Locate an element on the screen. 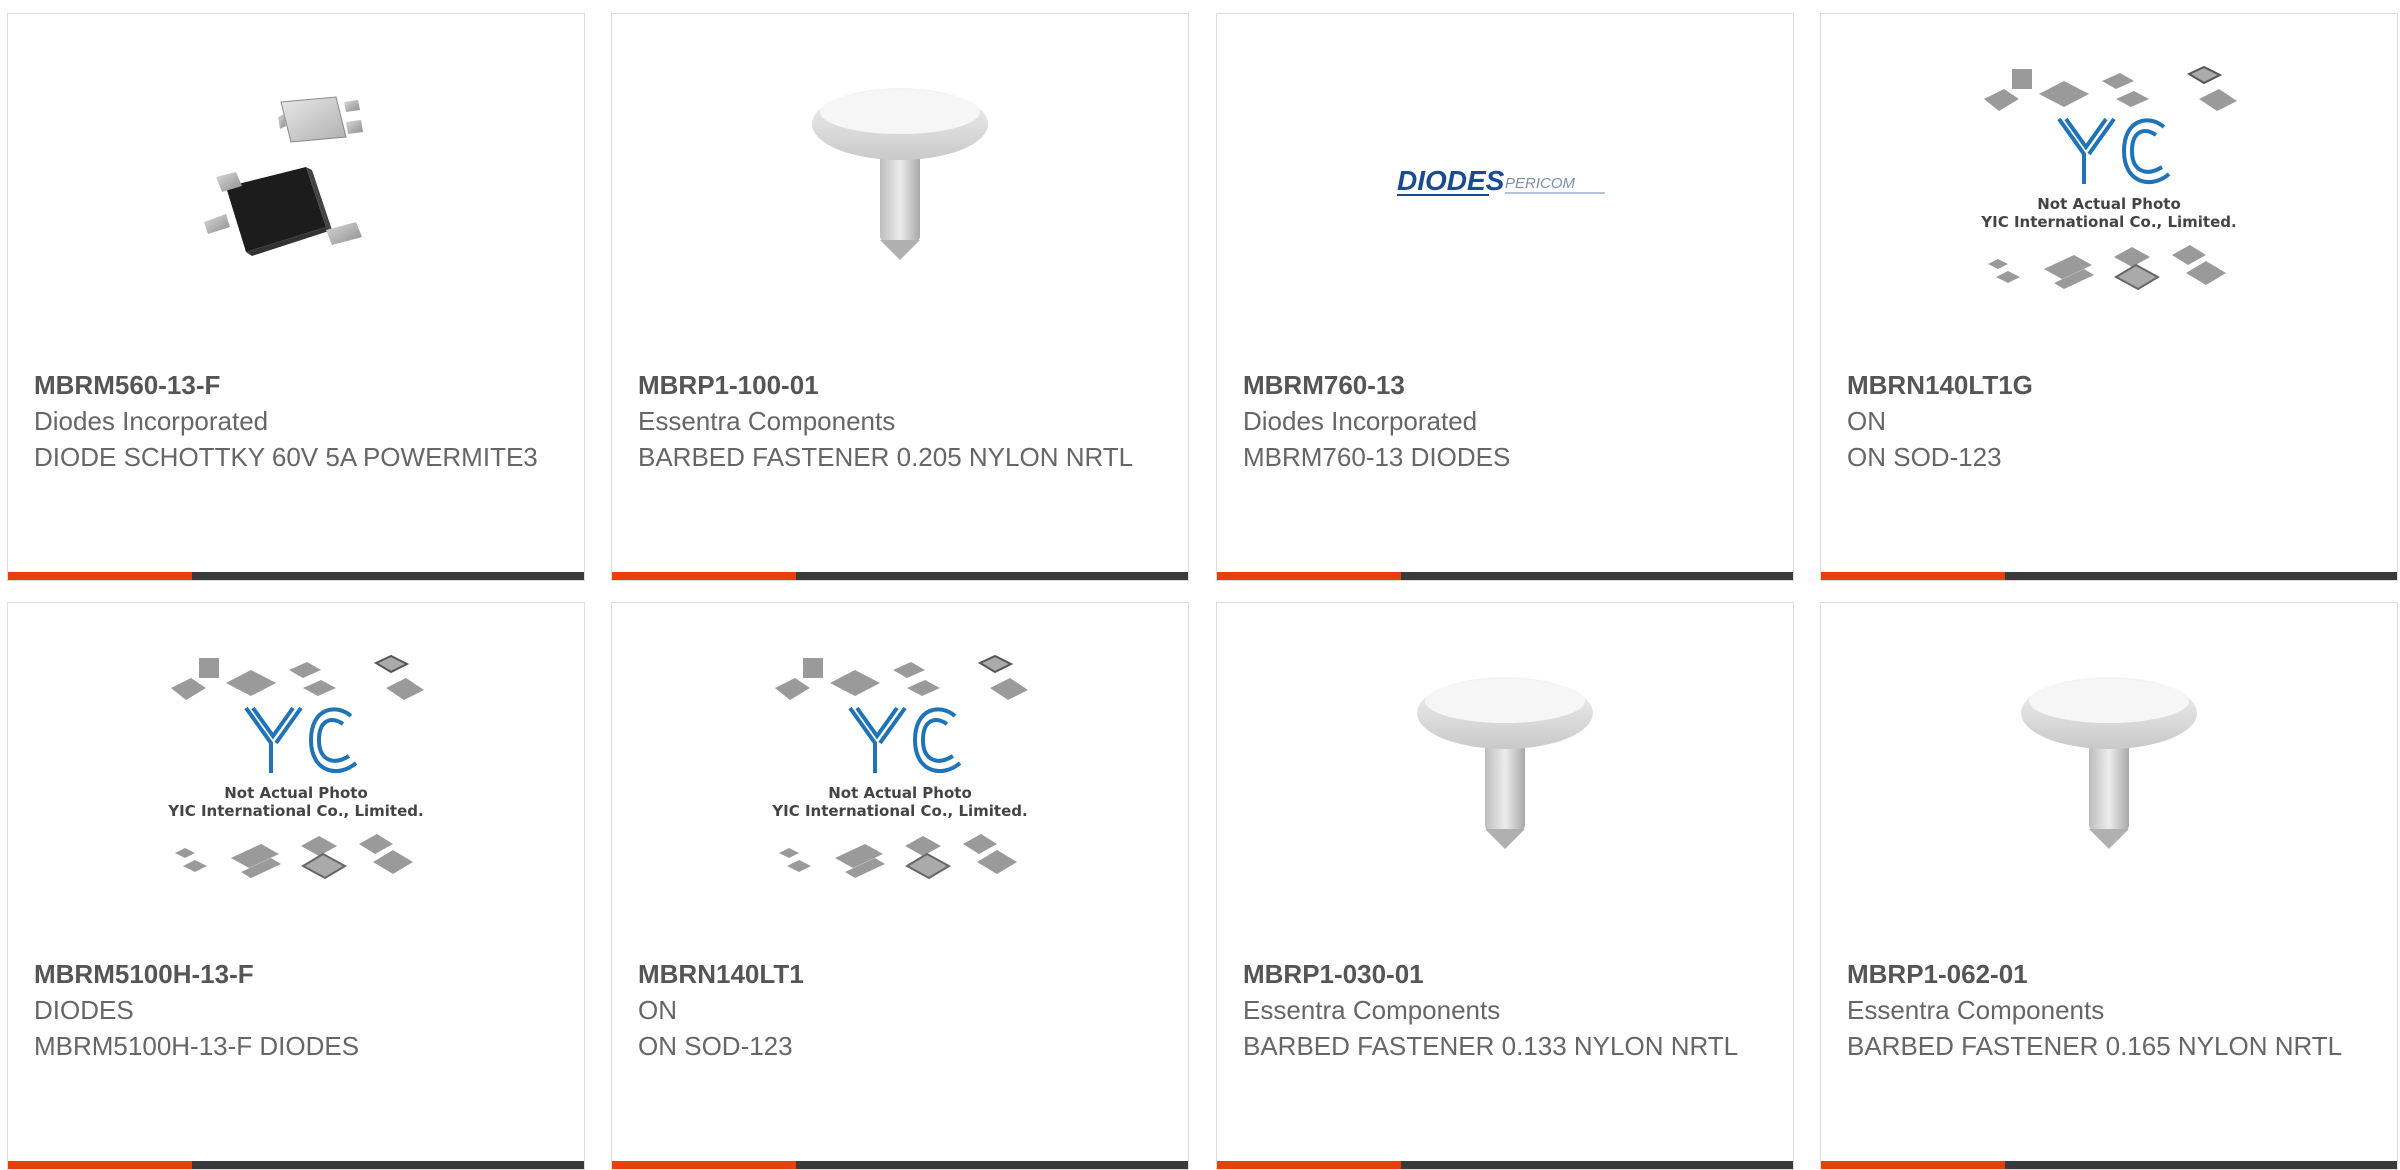 Image resolution: width=2400 pixels, height=1170 pixels. description: MBRM5100H-13-F DIODES is located at coordinates (197, 1046).